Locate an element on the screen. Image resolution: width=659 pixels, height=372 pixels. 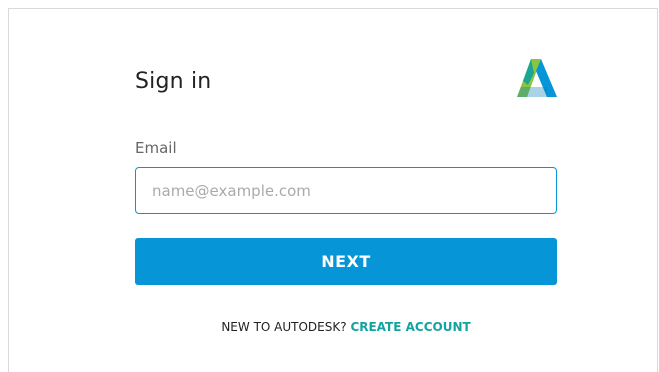
new-to-autodesk-text: NEW TO AUTODESK? is located at coordinates (284, 327).